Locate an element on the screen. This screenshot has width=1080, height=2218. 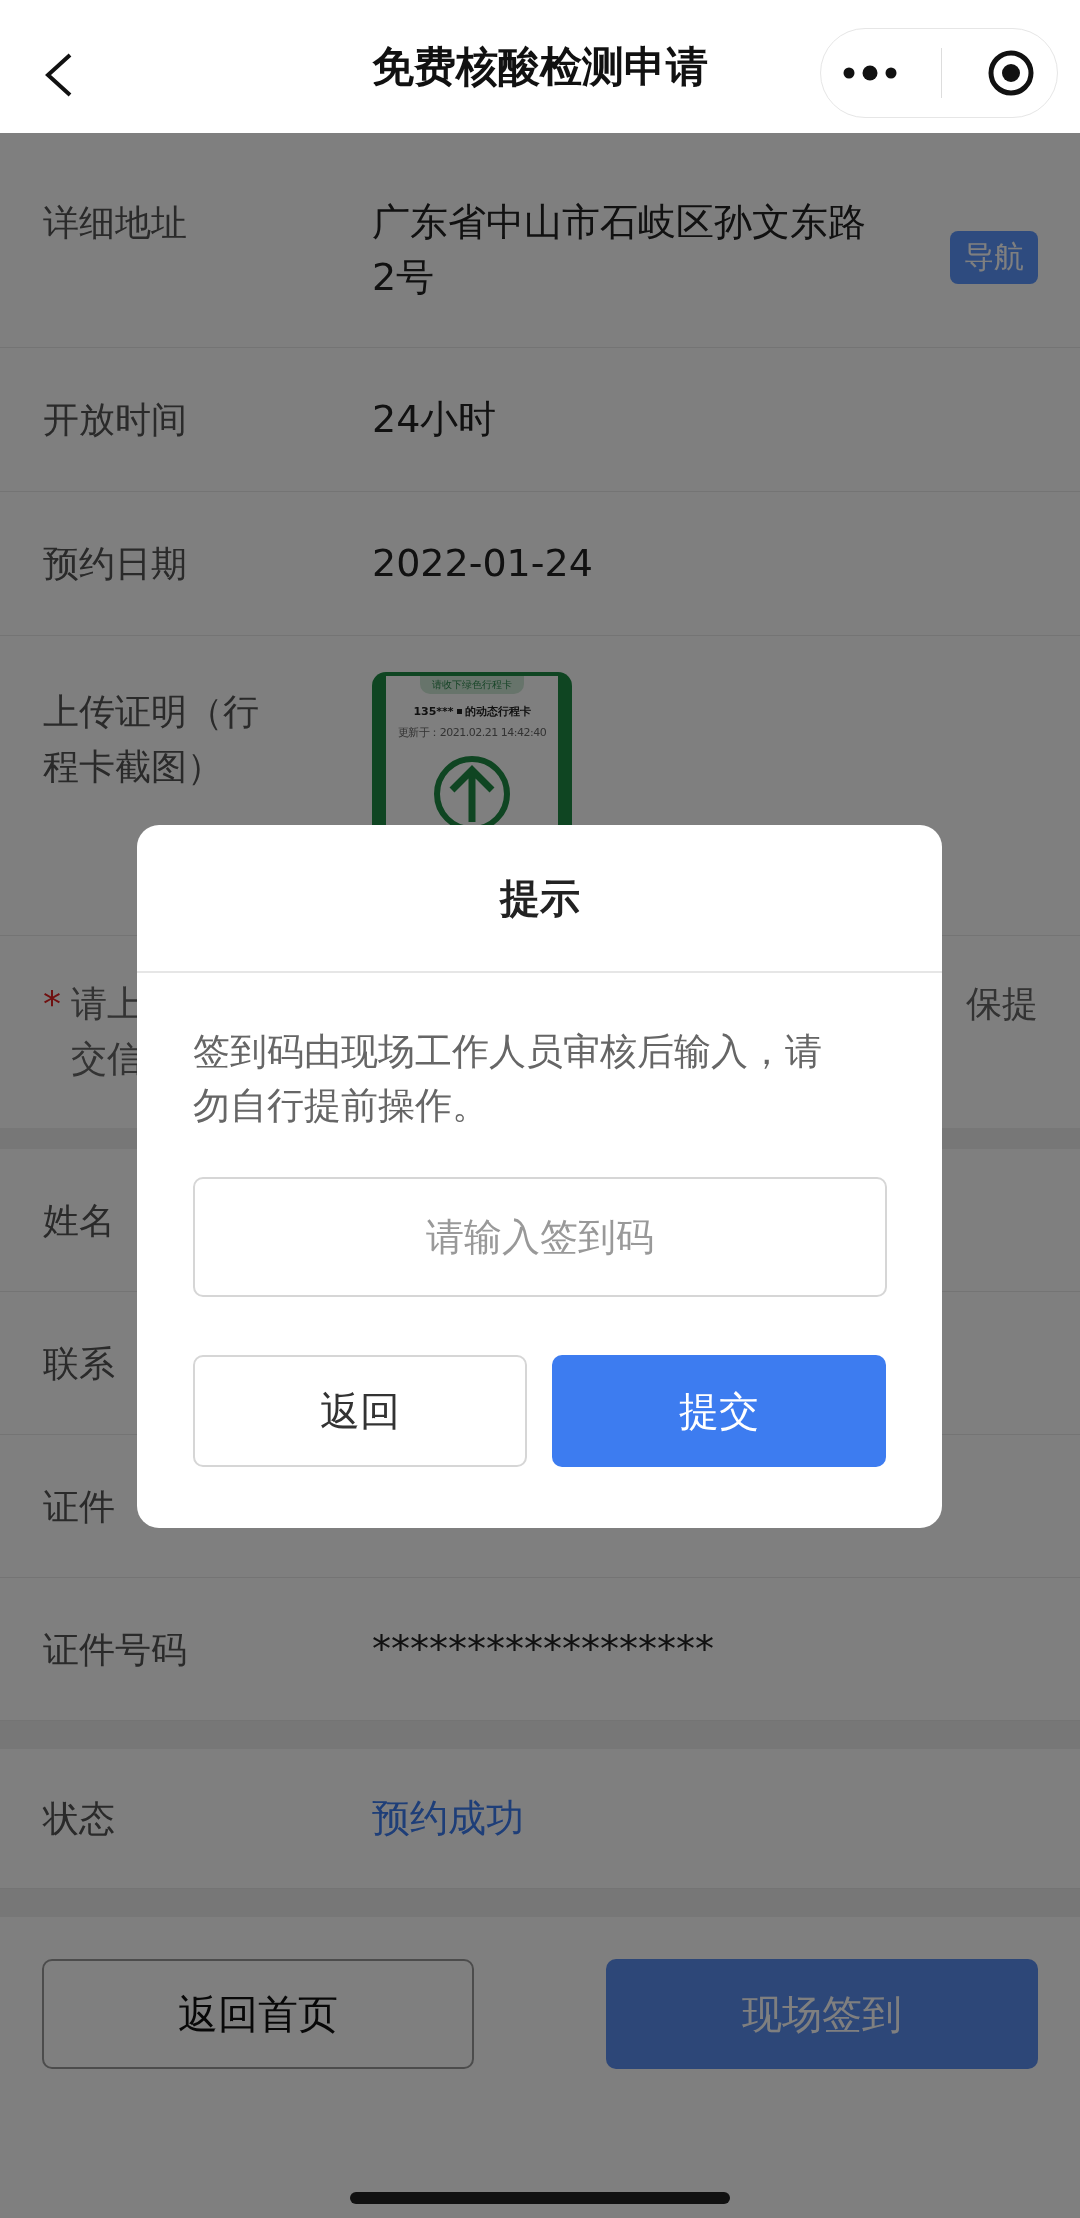
required-mark: * is located at coordinates (52, 1004).